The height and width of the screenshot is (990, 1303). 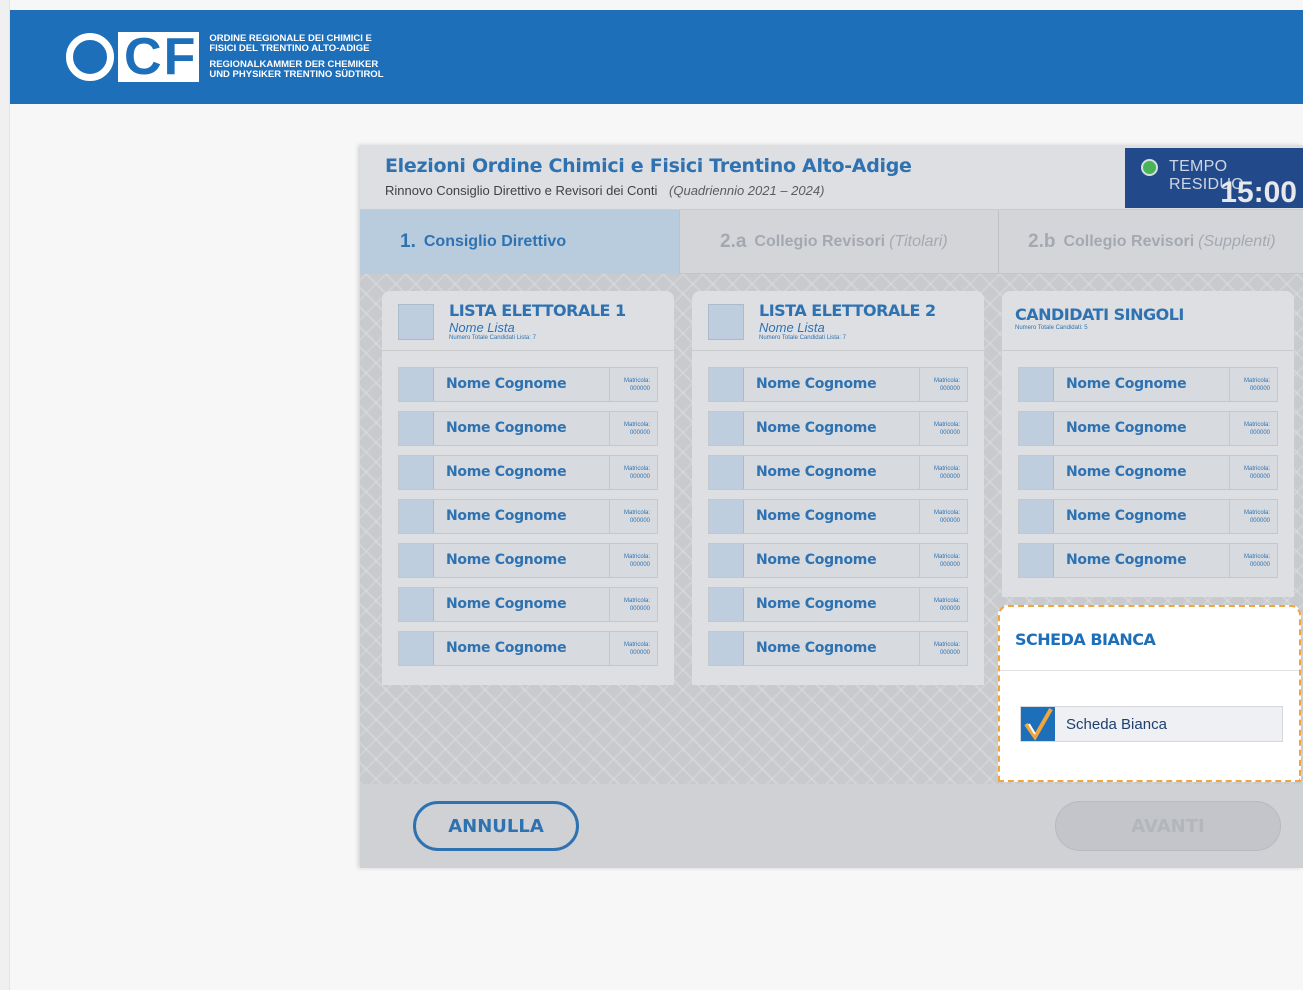 What do you see at coordinates (733, 241) in the screenshot?
I see `tab-number: 2.a` at bounding box center [733, 241].